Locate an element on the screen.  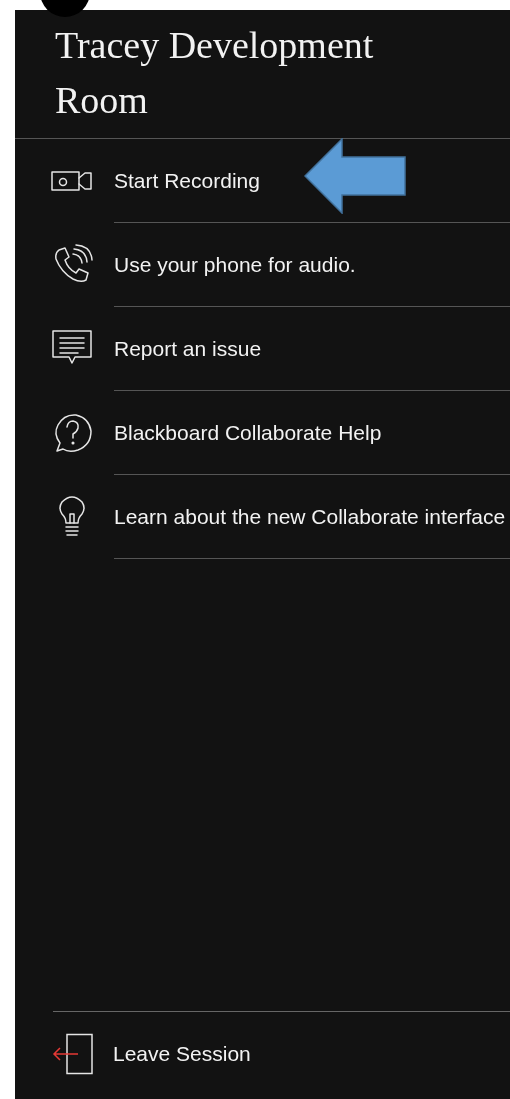
menu-item: Report an issue is located at coordinates (312, 349).